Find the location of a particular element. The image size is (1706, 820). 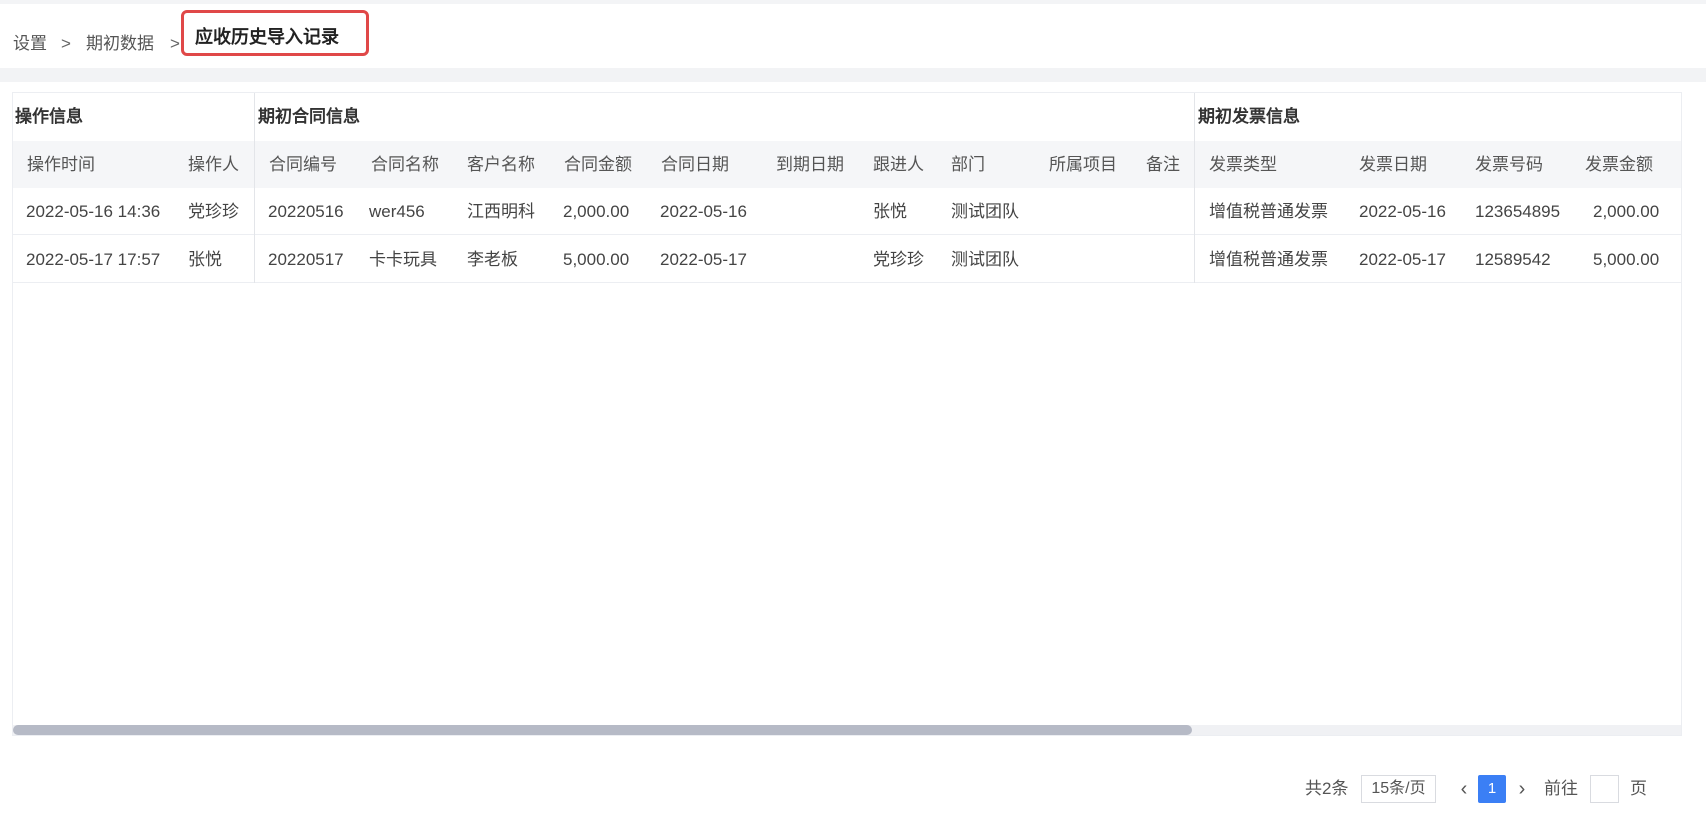

cell-contract-name: wer456 is located at coordinates (397, 211).